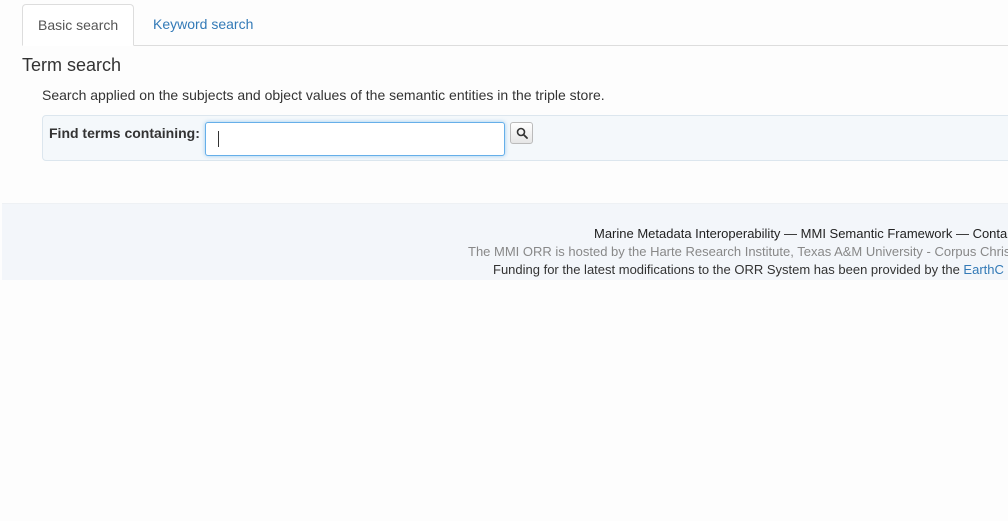  I want to click on find-terms-label: Find terms containing:, so click(124, 133).